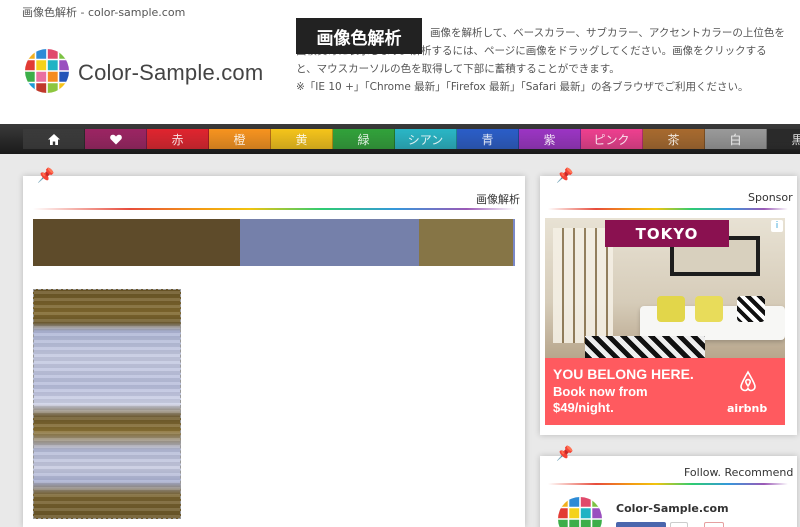  I want to click on nav-item-yellow: 黄, so click(302, 139).